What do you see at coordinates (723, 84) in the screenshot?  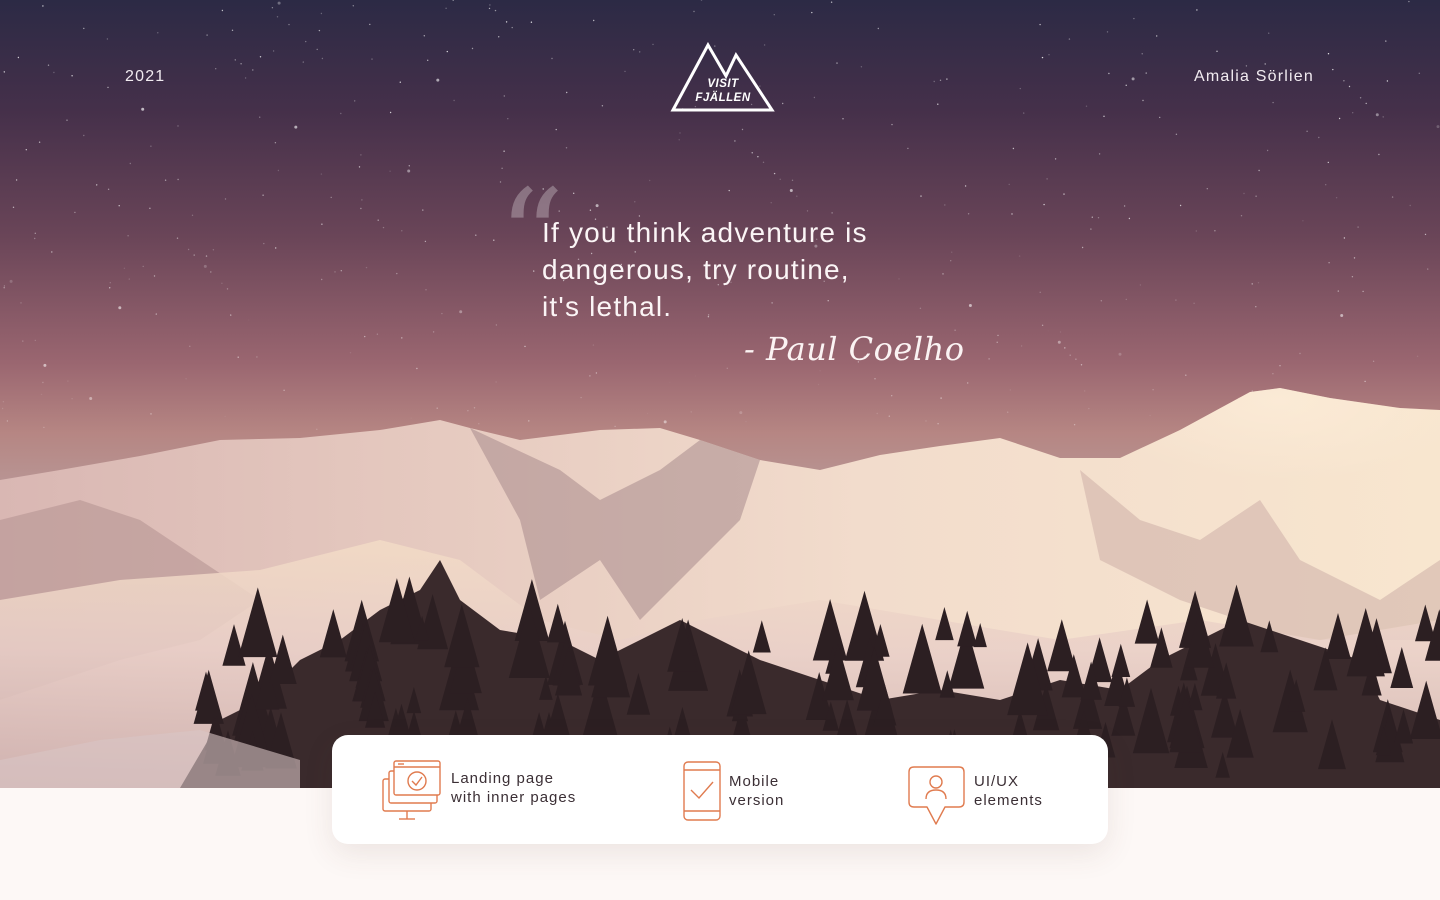 I see `logo-line-1: VISIT` at bounding box center [723, 84].